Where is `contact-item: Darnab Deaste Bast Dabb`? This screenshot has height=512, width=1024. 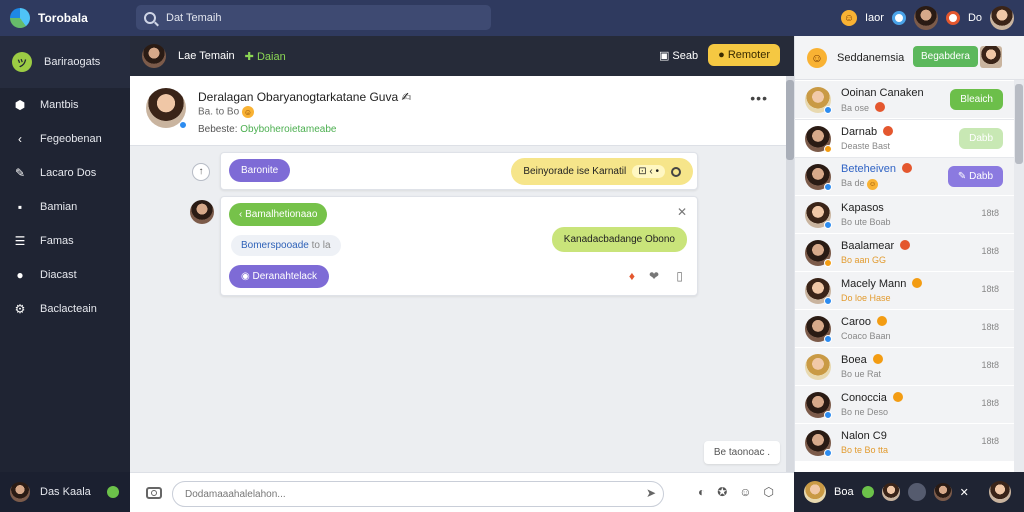
contact-item: Darnab Deaste Bast Dabb is located at coordinates (905, 138).